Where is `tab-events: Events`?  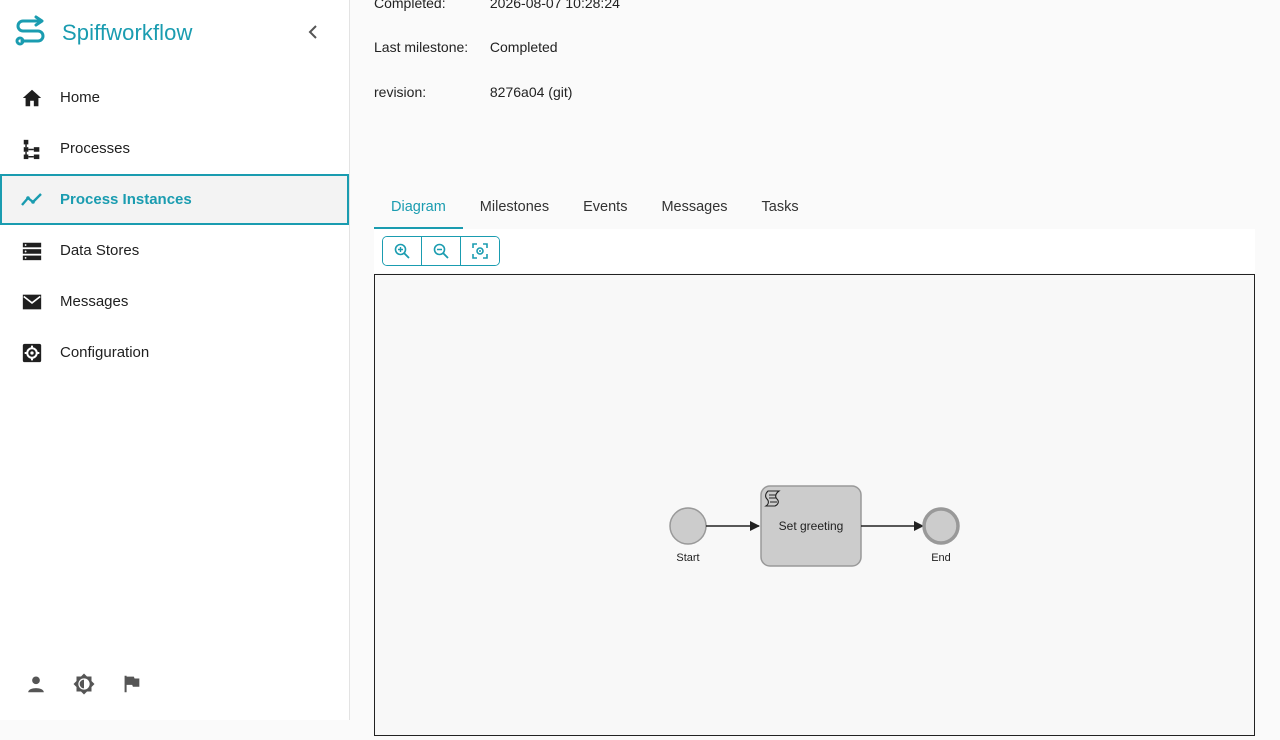
tab-events: Events is located at coordinates (605, 206).